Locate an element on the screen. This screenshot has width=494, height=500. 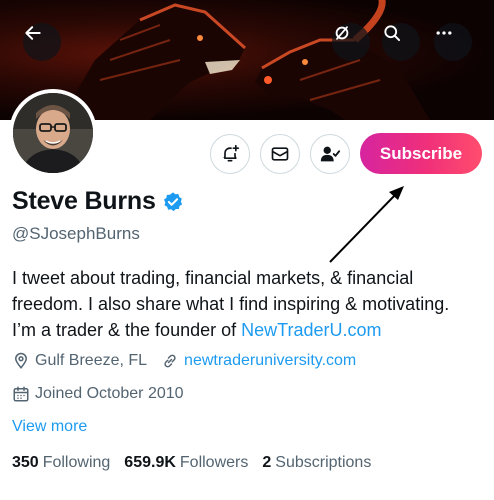
following-label: Following is located at coordinates (76, 462).